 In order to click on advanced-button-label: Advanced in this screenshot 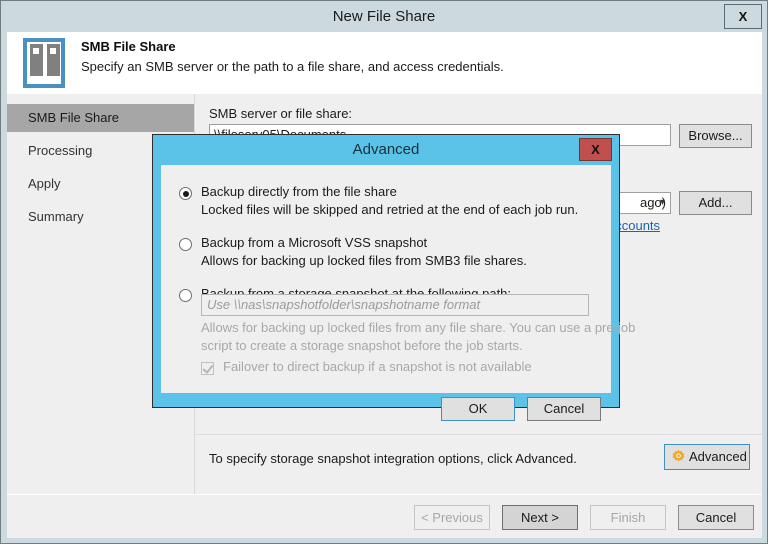, I will do `click(718, 456)`.